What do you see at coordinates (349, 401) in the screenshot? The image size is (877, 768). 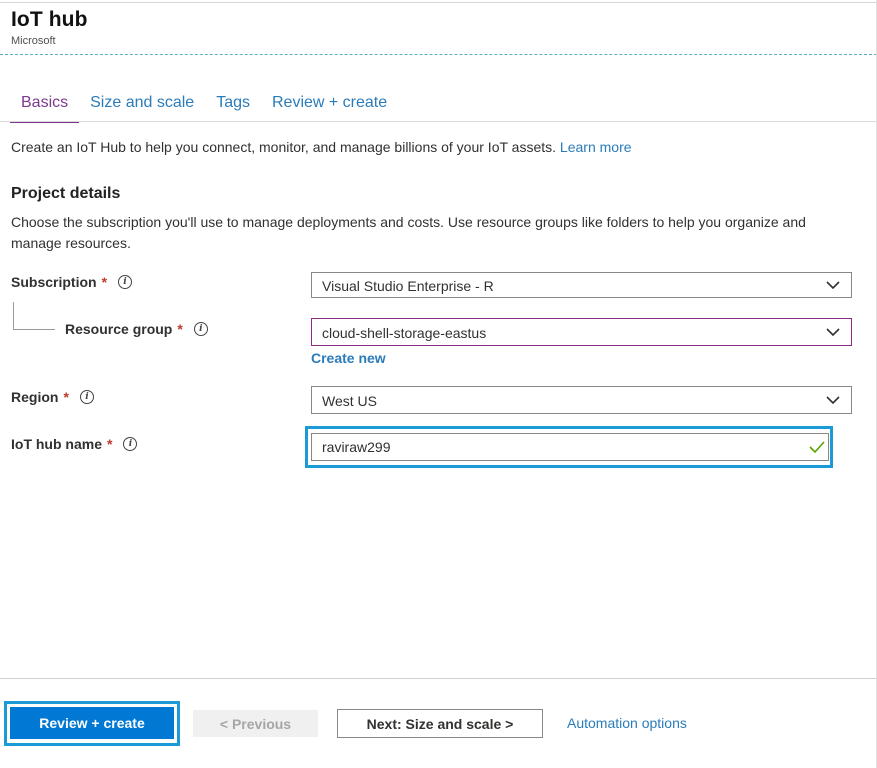 I see `region-value: West US` at bounding box center [349, 401].